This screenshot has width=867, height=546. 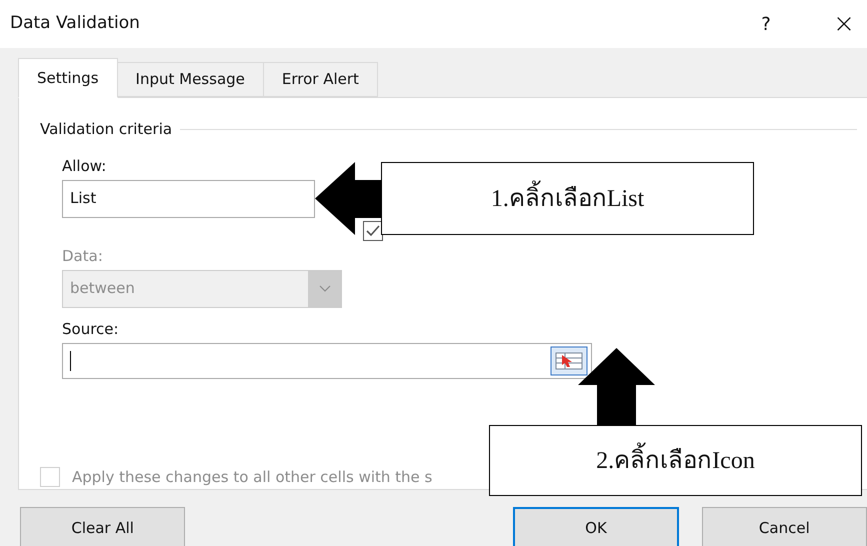 What do you see at coordinates (106, 129) in the screenshot?
I see `group-title: Validation criteria` at bounding box center [106, 129].